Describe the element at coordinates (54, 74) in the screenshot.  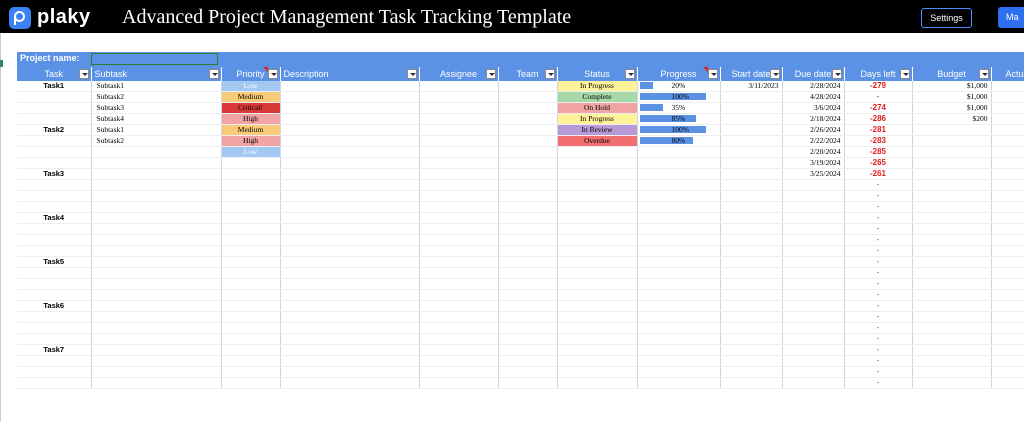
I see `column-header-task: Task` at that location.